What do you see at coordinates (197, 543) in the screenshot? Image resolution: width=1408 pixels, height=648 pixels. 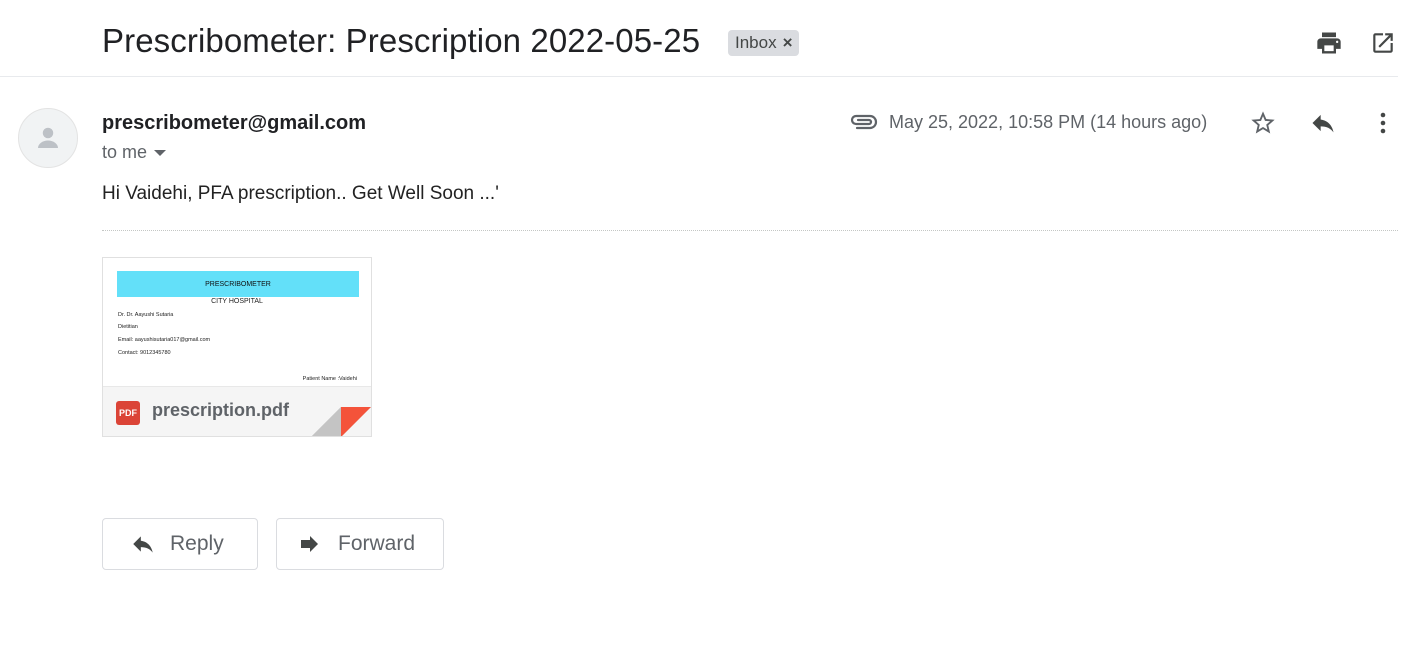 I see `reply-button-label: Reply` at bounding box center [197, 543].